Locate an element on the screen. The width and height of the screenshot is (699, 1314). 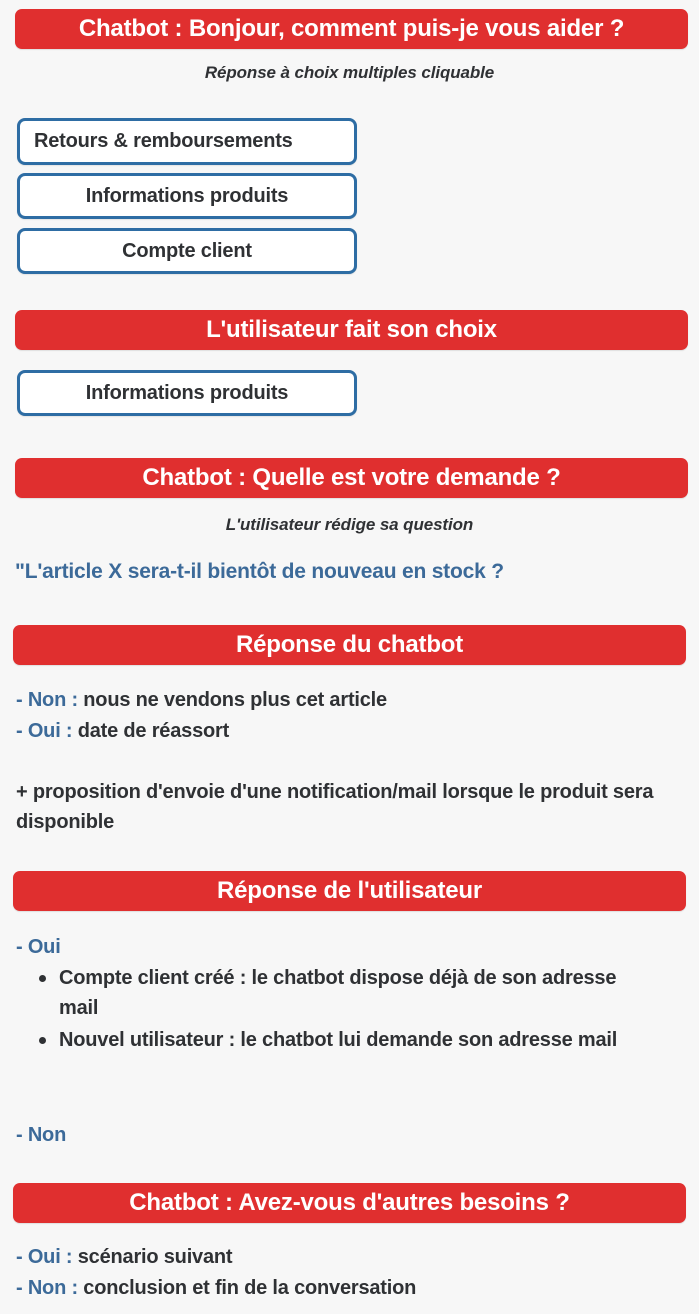
choice-button-informations-produits: Informations produits is located at coordinates (187, 196).